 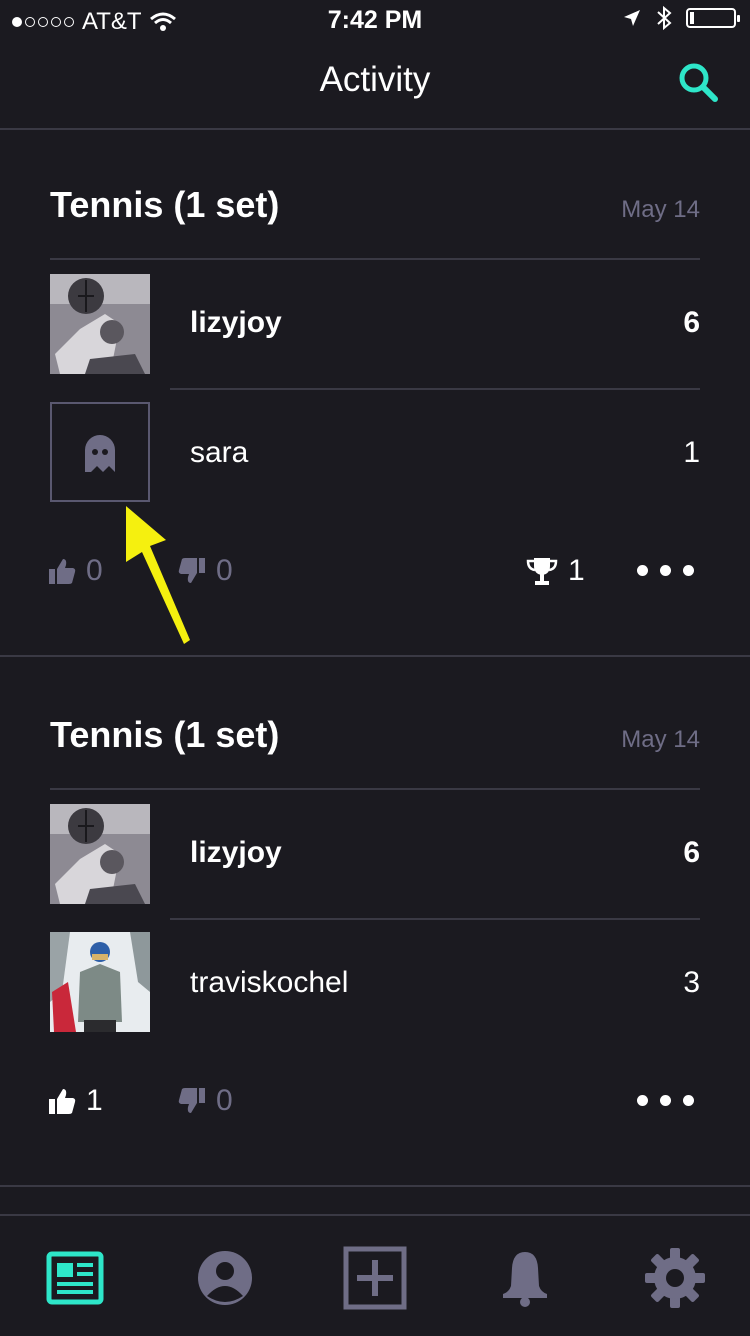 What do you see at coordinates (664, 18) in the screenshot?
I see `bluetooth-icon` at bounding box center [664, 18].